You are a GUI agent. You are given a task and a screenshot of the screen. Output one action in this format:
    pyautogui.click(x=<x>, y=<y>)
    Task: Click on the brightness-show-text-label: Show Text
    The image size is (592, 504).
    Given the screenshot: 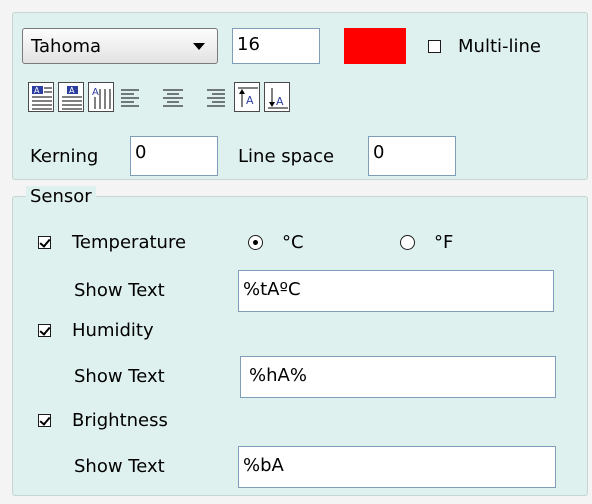 What is the action you would take?
    pyautogui.click(x=119, y=466)
    